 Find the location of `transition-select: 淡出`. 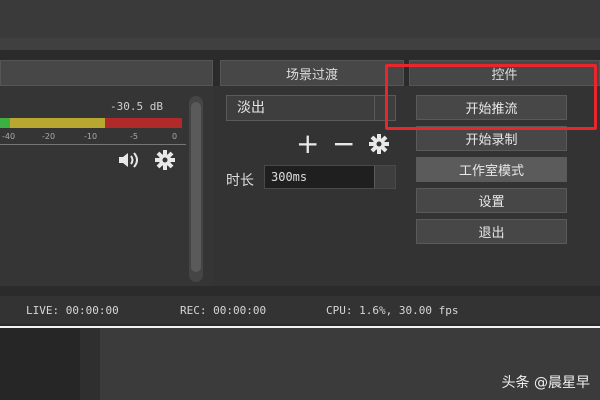

transition-select: 淡出 is located at coordinates (311, 108).